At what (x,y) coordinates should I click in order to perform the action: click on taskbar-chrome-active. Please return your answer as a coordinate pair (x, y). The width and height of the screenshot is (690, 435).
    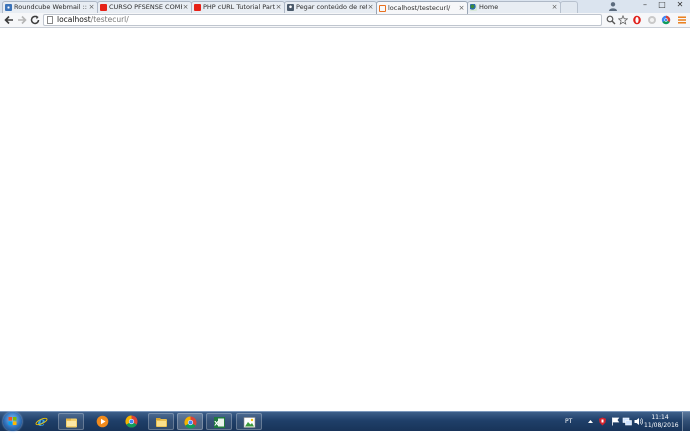
    Looking at the image, I should click on (190, 421).